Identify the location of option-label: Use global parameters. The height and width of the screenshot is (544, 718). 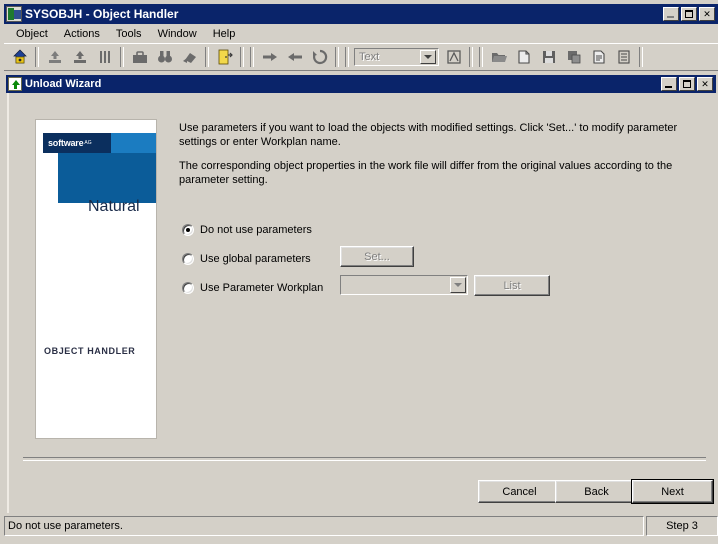
(255, 259).